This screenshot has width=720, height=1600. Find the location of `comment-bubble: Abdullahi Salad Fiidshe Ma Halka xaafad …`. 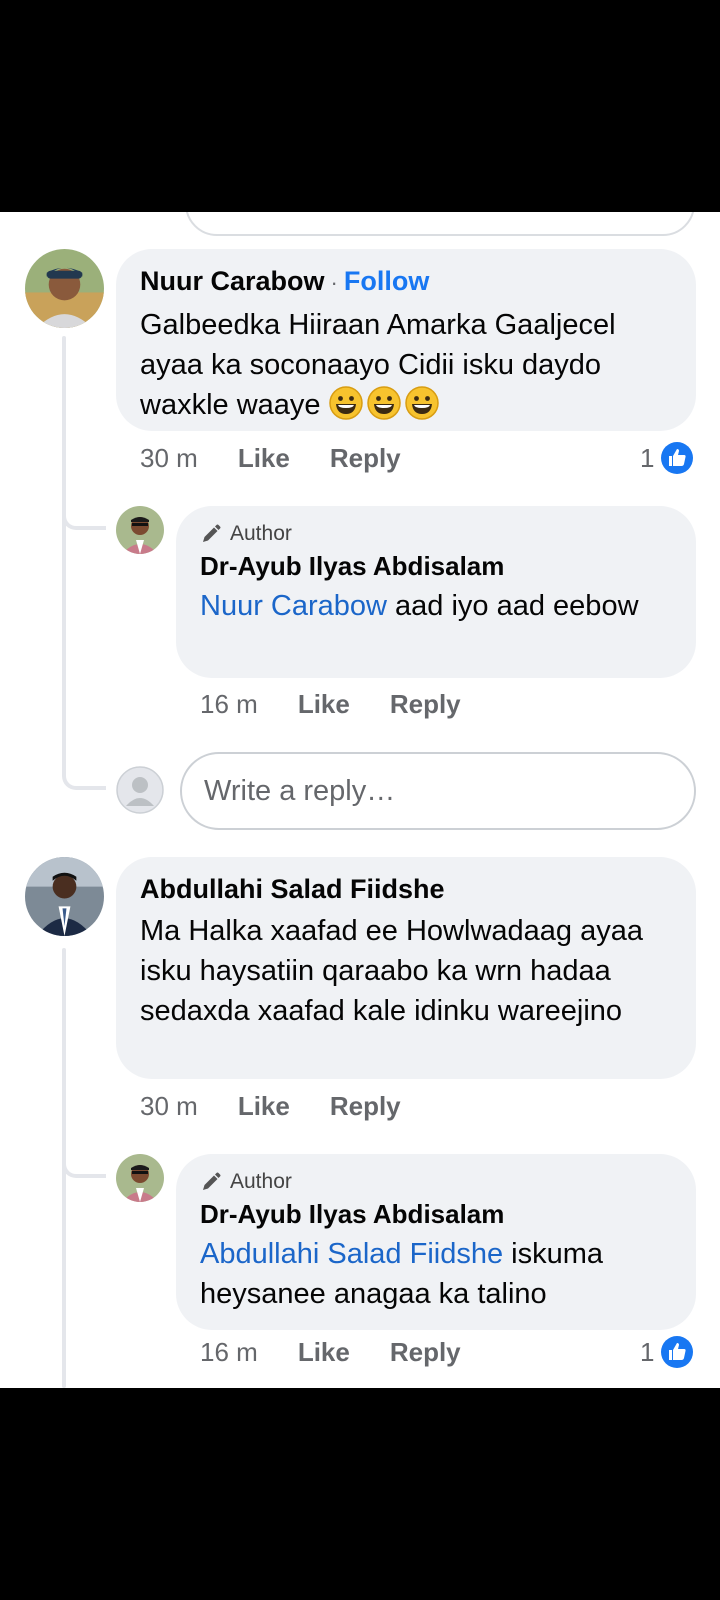

comment-bubble: Abdullahi Salad Fiidshe Ma Halka xaafad … is located at coordinates (406, 968).